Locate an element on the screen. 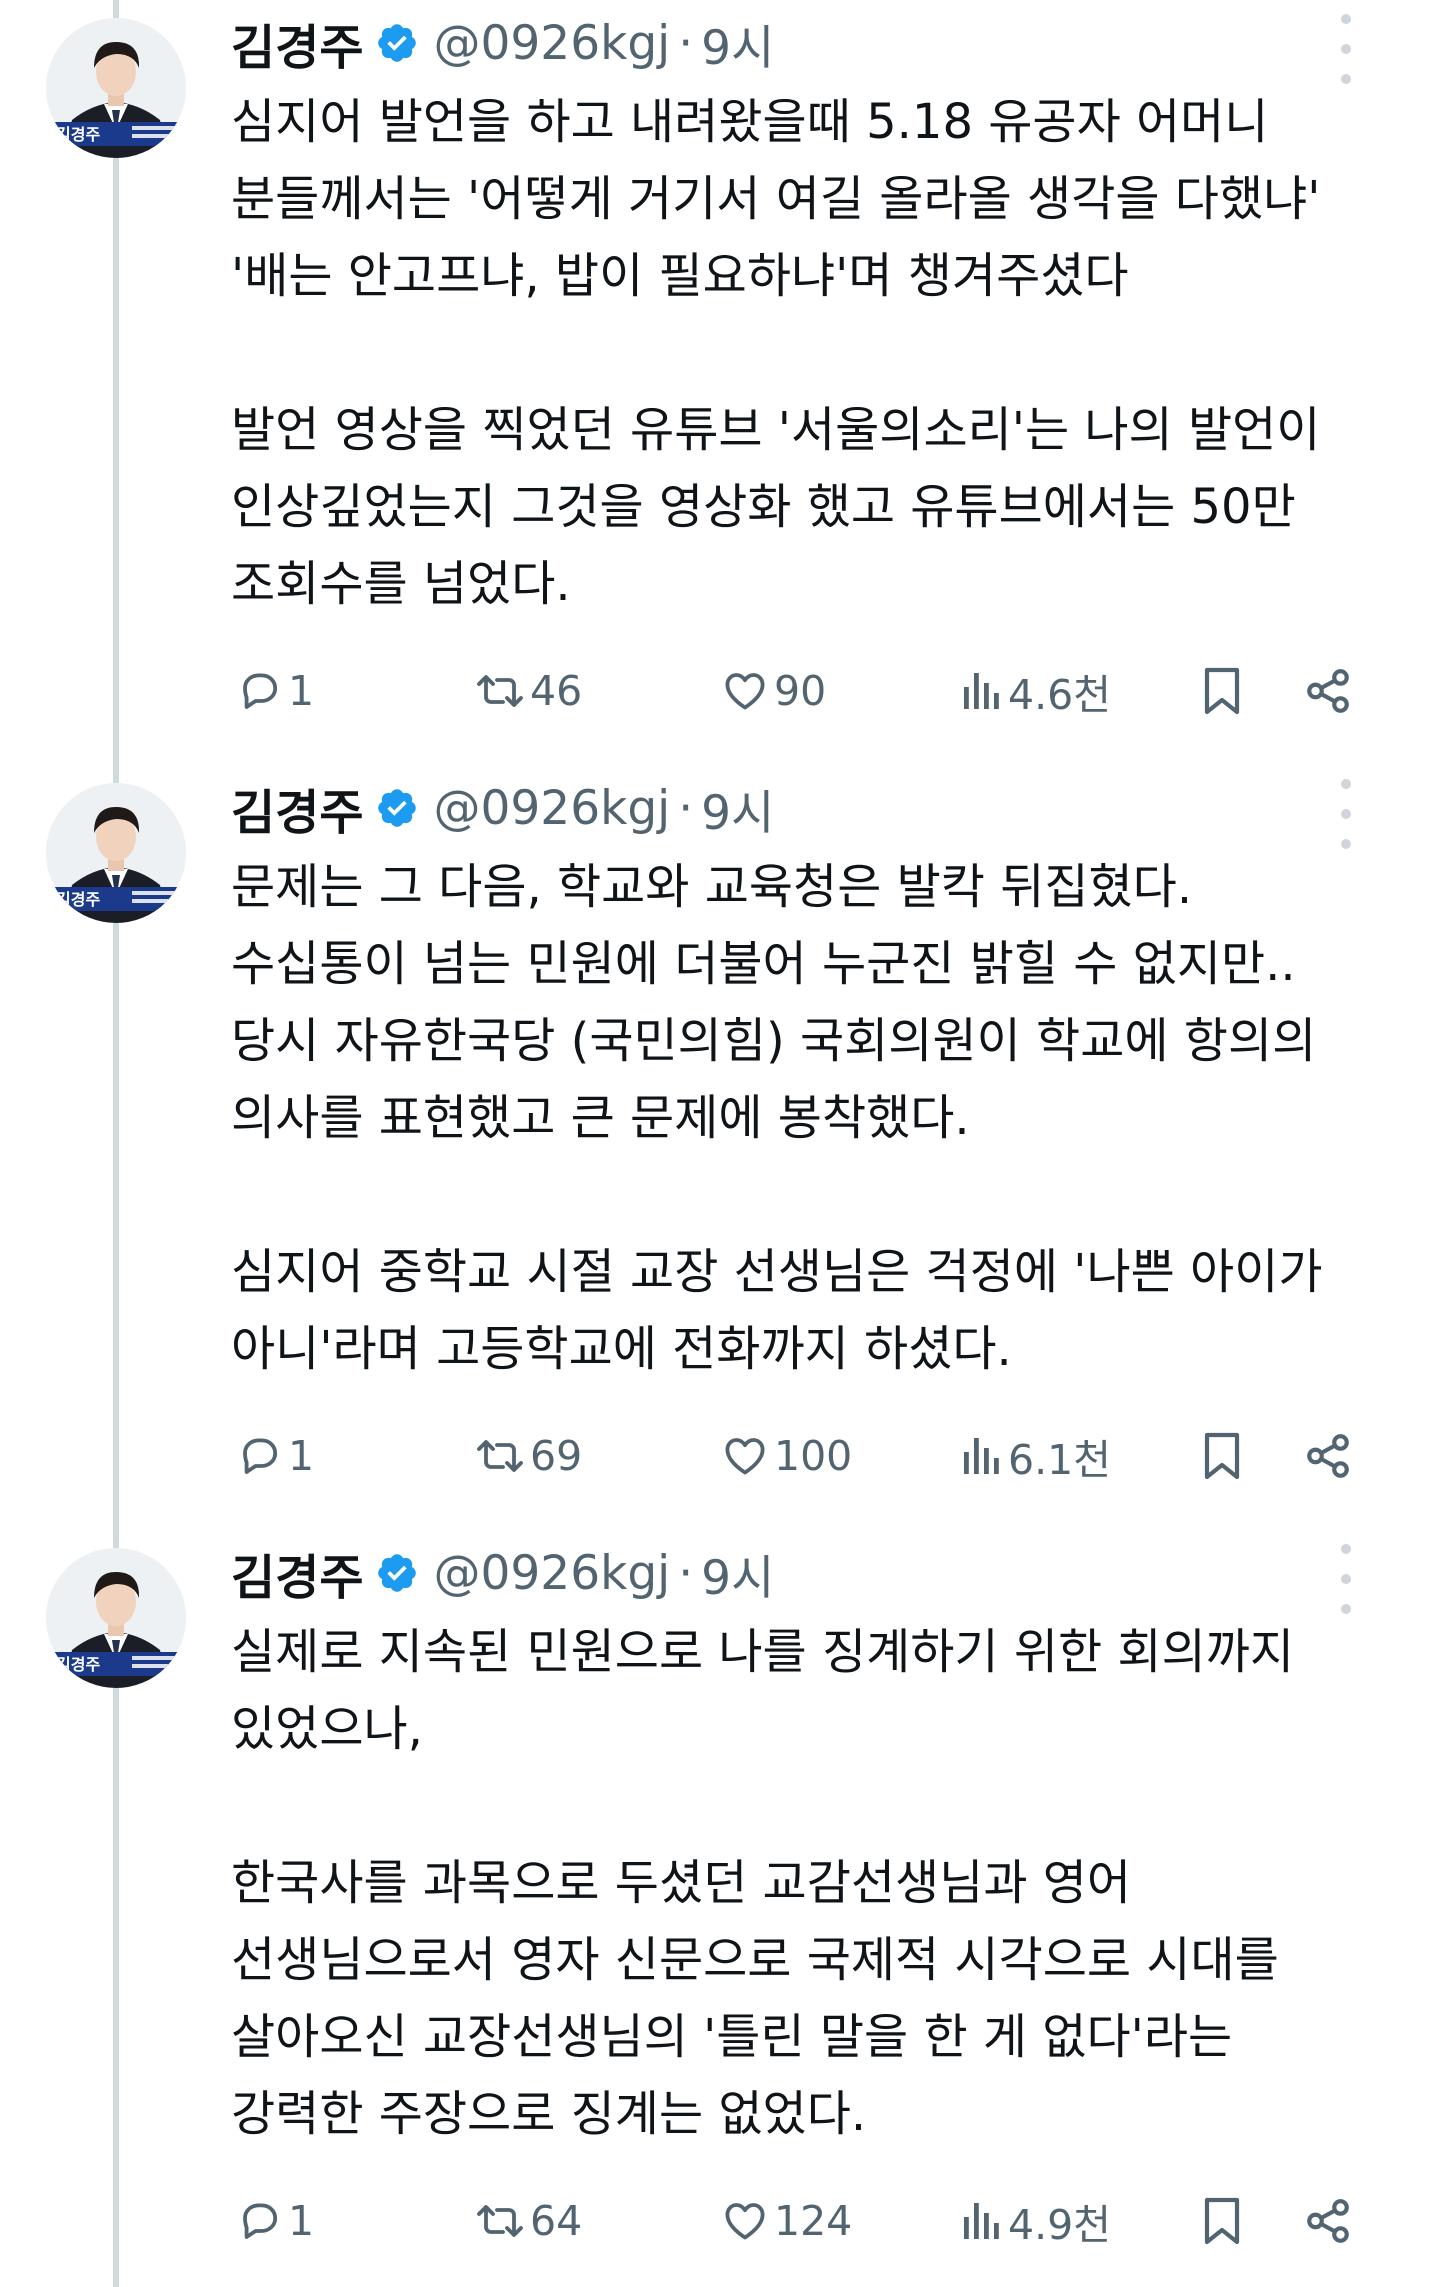 The width and height of the screenshot is (1439, 2287). action-bar: 1 64 124 4.9천 is located at coordinates (719, 2221).